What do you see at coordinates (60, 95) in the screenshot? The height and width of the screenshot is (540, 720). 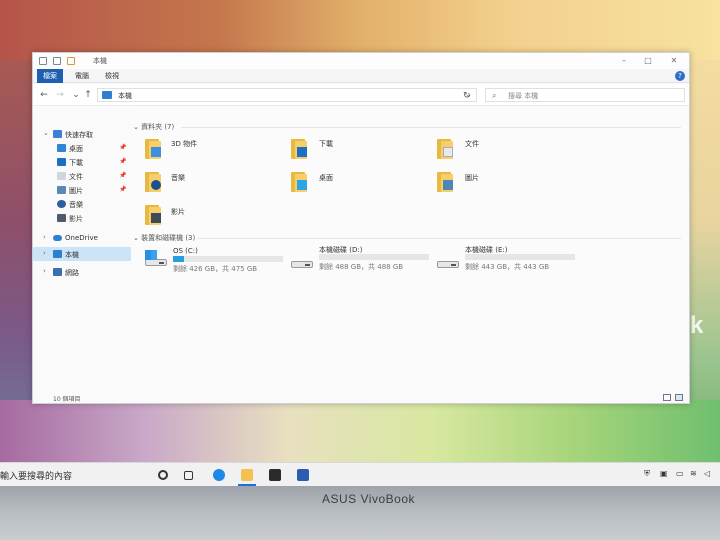 I see `forward-button: →` at bounding box center [60, 95].